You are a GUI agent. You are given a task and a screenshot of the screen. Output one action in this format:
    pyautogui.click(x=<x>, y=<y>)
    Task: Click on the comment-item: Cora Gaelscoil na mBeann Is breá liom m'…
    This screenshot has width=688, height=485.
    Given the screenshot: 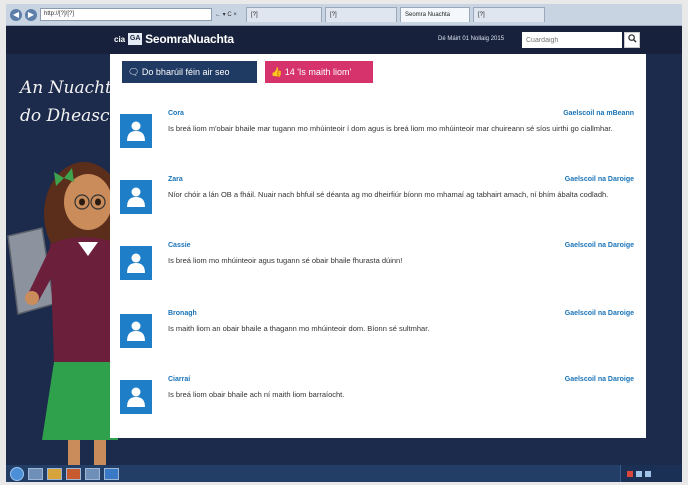 What is the action you would take?
    pyautogui.click(x=379, y=138)
    